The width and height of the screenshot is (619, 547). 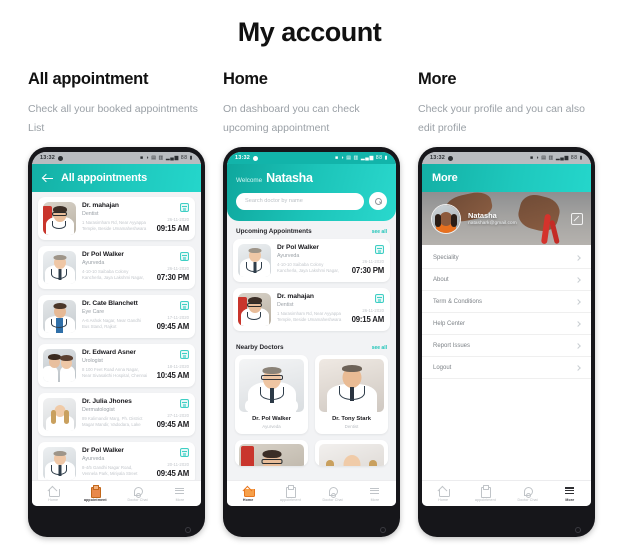 I want to click on menu-item-terms-conditions: Term & Conditions, so click(x=506, y=302).